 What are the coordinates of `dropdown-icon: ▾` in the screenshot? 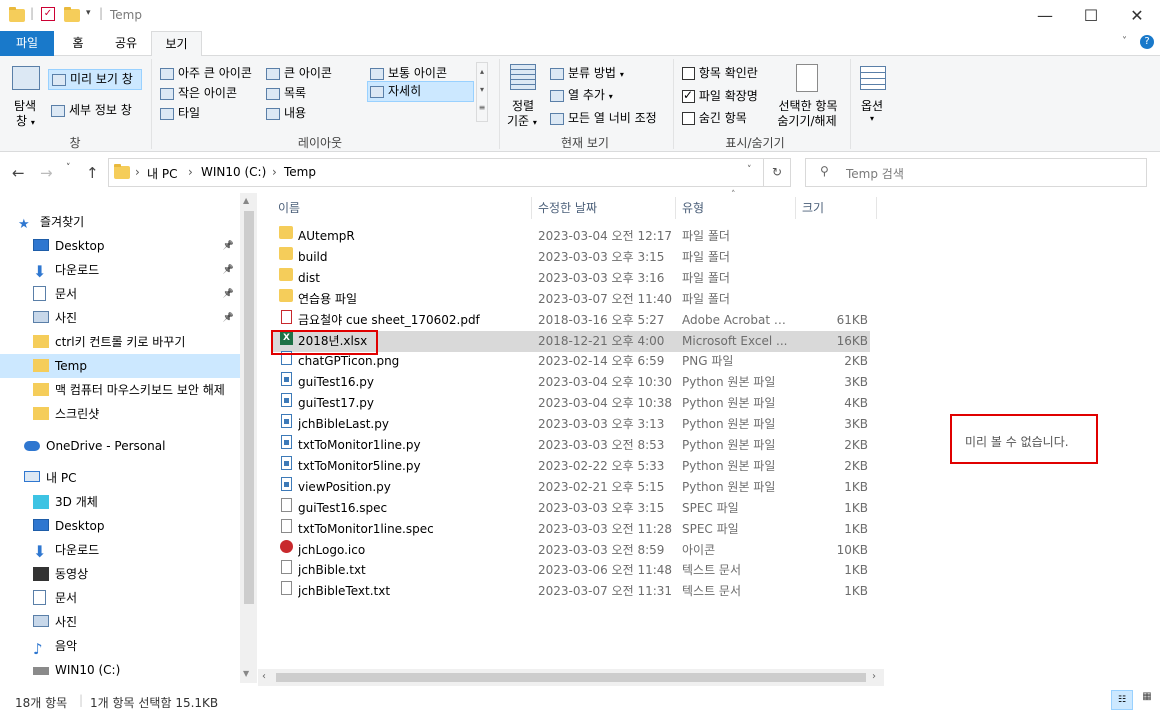 It's located at (872, 118).